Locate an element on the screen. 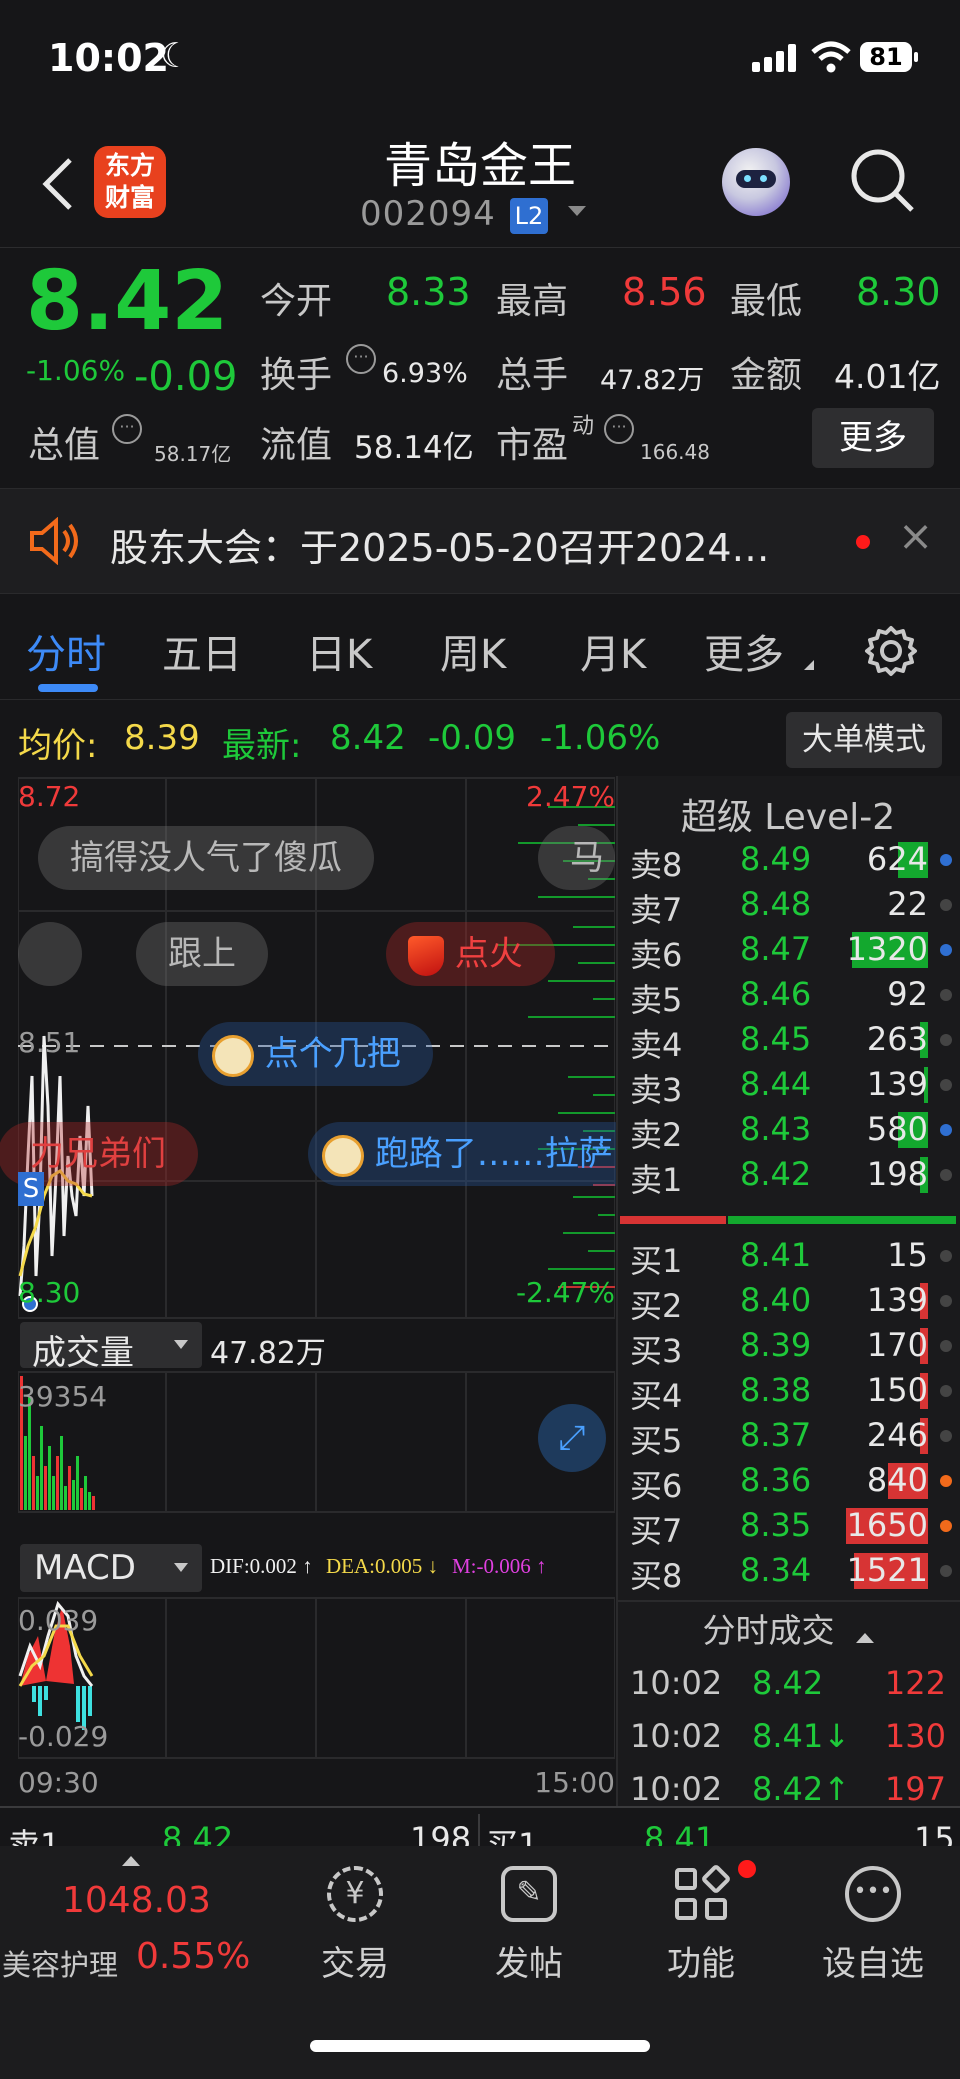 Image resolution: width=960 pixels, height=2079 pixels. bid-row: 买4 8.38 150 is located at coordinates (788, 1391).